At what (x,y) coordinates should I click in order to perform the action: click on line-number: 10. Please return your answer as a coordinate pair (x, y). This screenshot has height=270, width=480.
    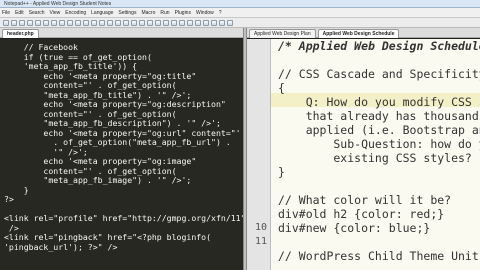
    Looking at the image, I should click on (260, 227).